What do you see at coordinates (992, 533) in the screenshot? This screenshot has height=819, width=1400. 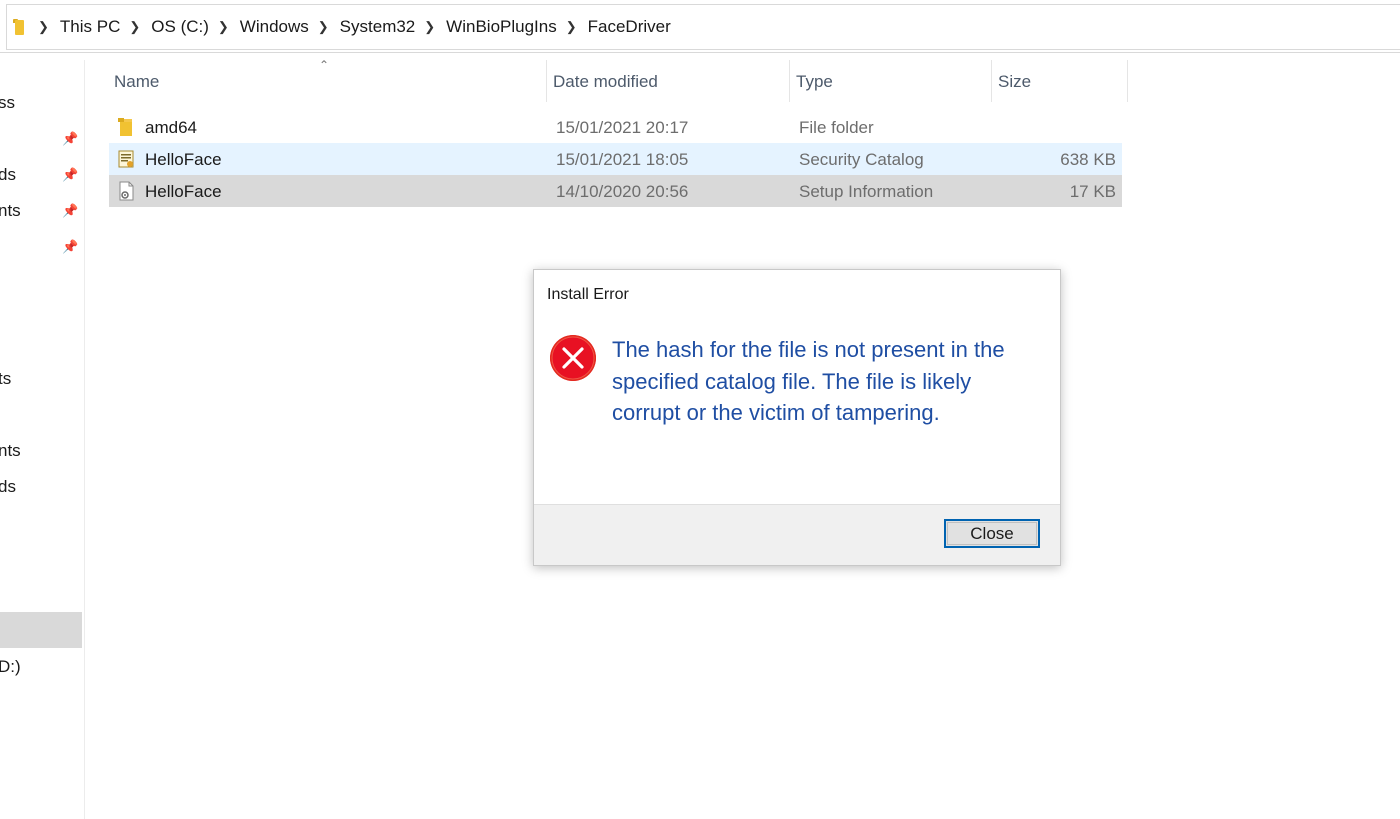 I see `close-button: Close` at bounding box center [992, 533].